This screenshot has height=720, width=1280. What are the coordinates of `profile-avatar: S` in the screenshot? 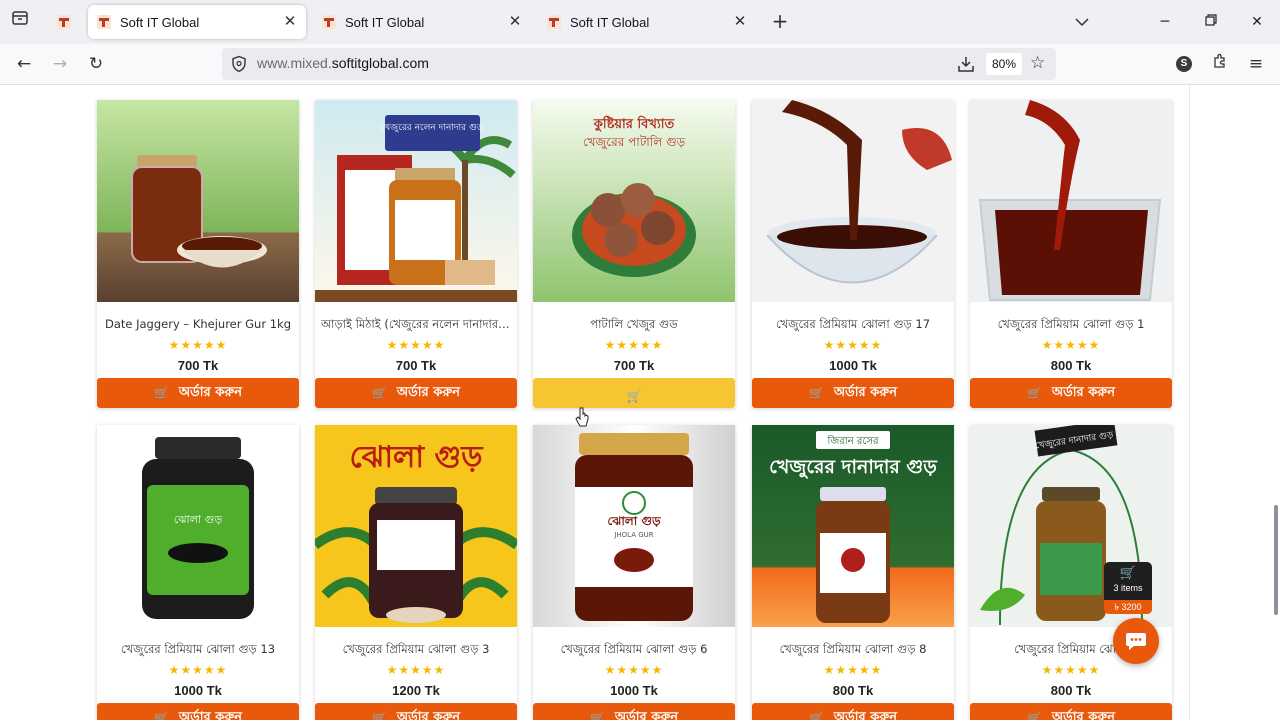 It's located at (1184, 64).